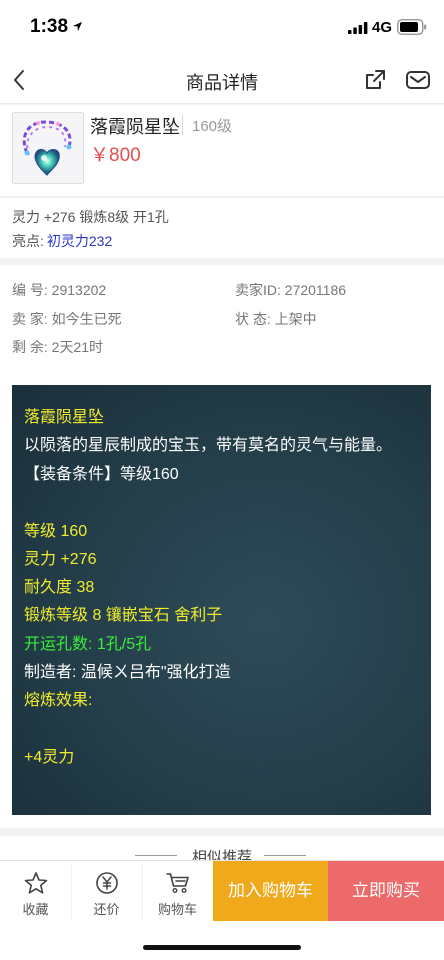 The height and width of the screenshot is (960, 444). Describe the element at coordinates (77, 26) in the screenshot. I see `location-arrow-icon` at that location.